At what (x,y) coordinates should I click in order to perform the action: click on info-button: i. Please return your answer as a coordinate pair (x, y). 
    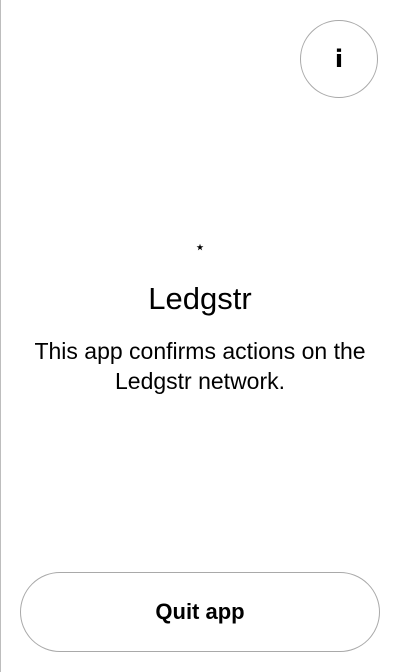
    Looking at the image, I should click on (339, 59).